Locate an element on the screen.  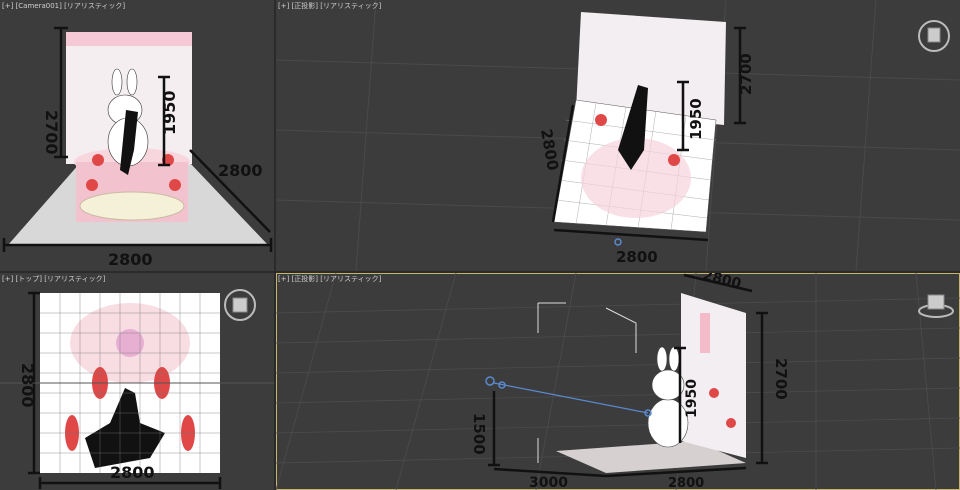
viewport-view-menu: [Camera001] is located at coordinates (39, 6).